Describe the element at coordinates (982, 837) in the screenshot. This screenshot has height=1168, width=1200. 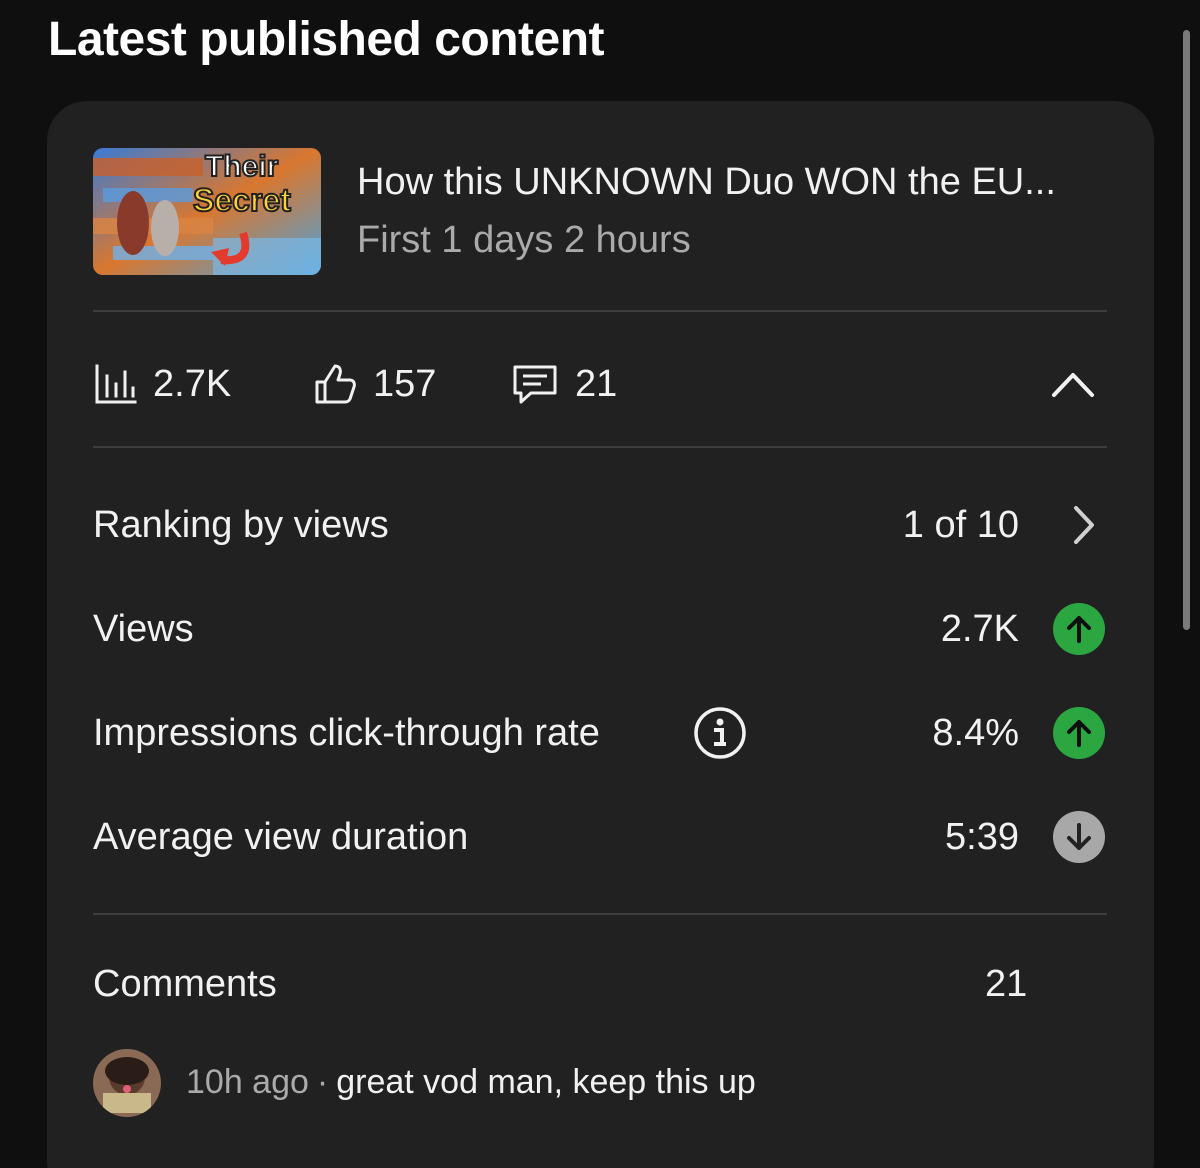
I see `metric-value: 5:39` at that location.